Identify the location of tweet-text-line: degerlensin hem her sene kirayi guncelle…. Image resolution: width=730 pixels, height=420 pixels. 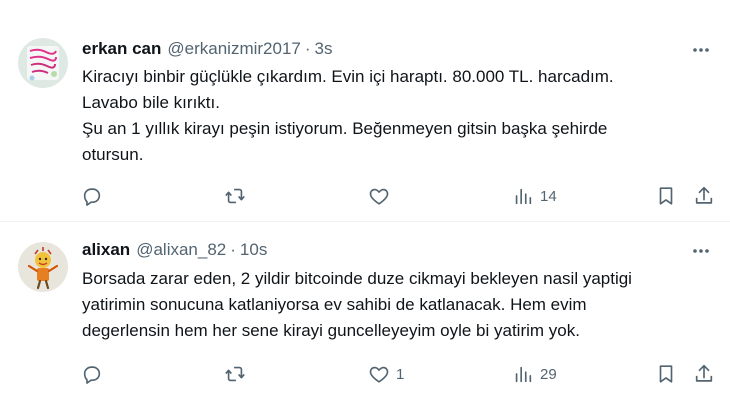
(331, 330).